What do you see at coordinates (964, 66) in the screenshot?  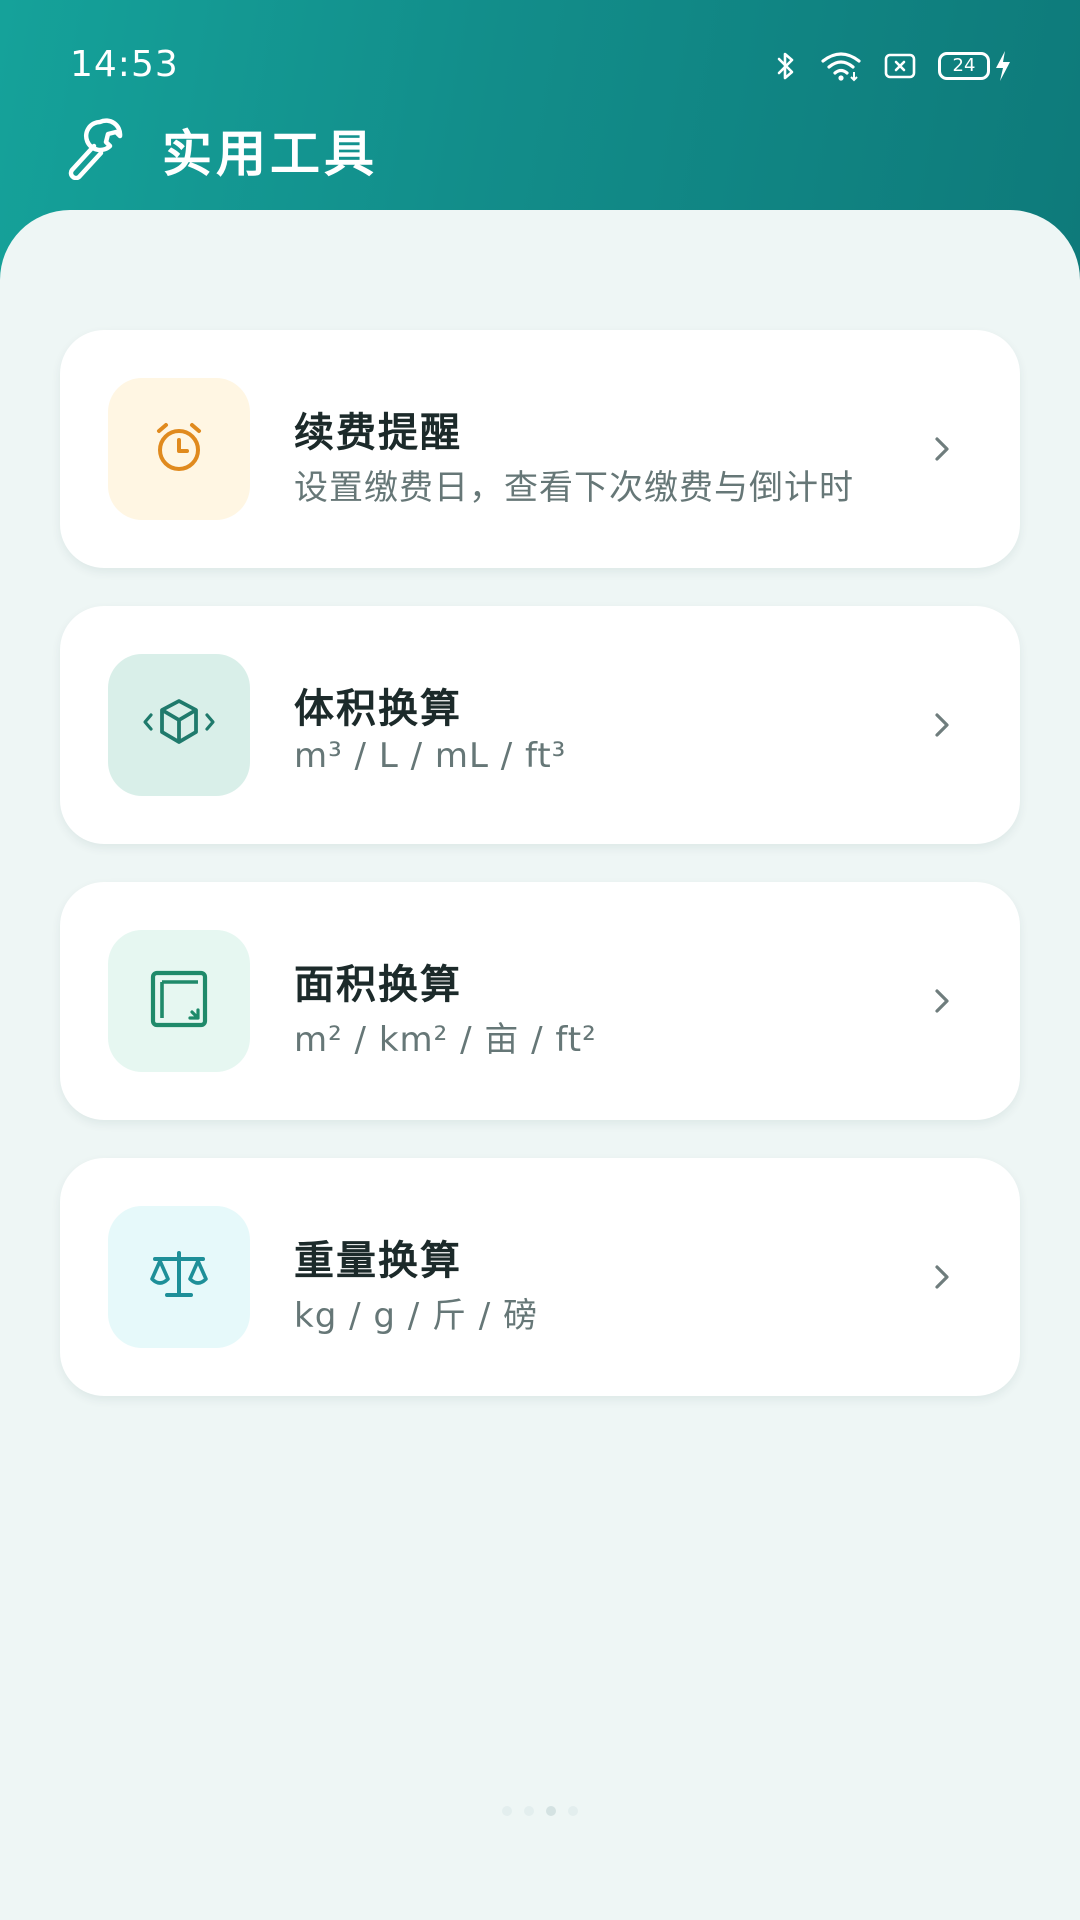 I see `battery-level: 24` at bounding box center [964, 66].